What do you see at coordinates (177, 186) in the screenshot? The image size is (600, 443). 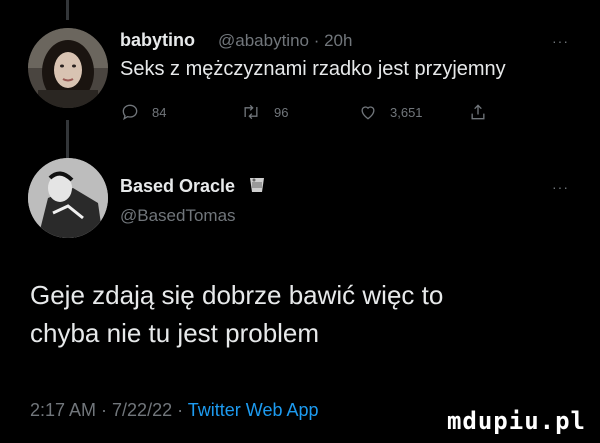 I see `author-name: Based Oracle` at bounding box center [177, 186].